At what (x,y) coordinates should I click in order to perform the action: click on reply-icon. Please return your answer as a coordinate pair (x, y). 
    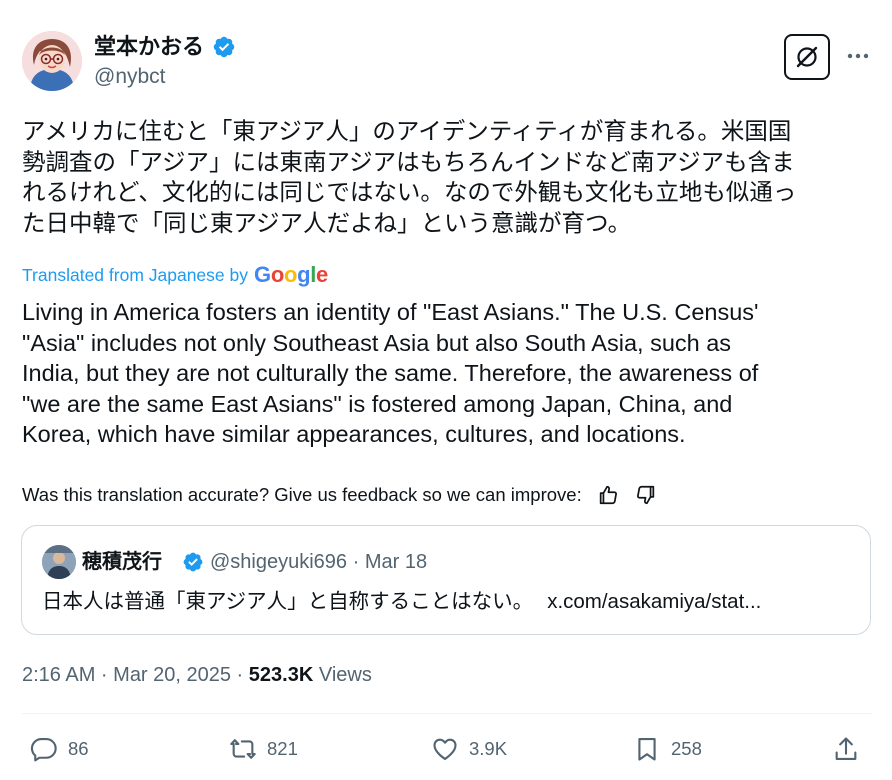
    Looking at the image, I should click on (43, 750).